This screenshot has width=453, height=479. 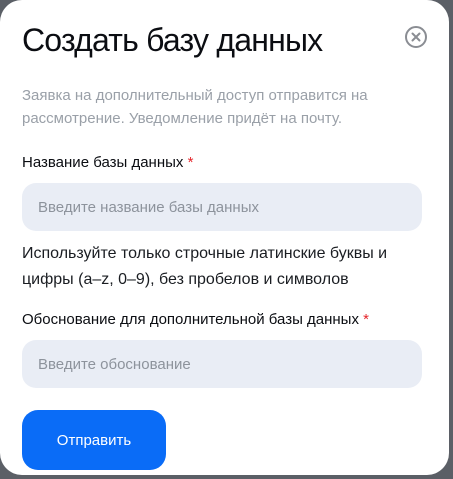 What do you see at coordinates (103, 162) in the screenshot?
I see `db-name-label-text: Название базы данных` at bounding box center [103, 162].